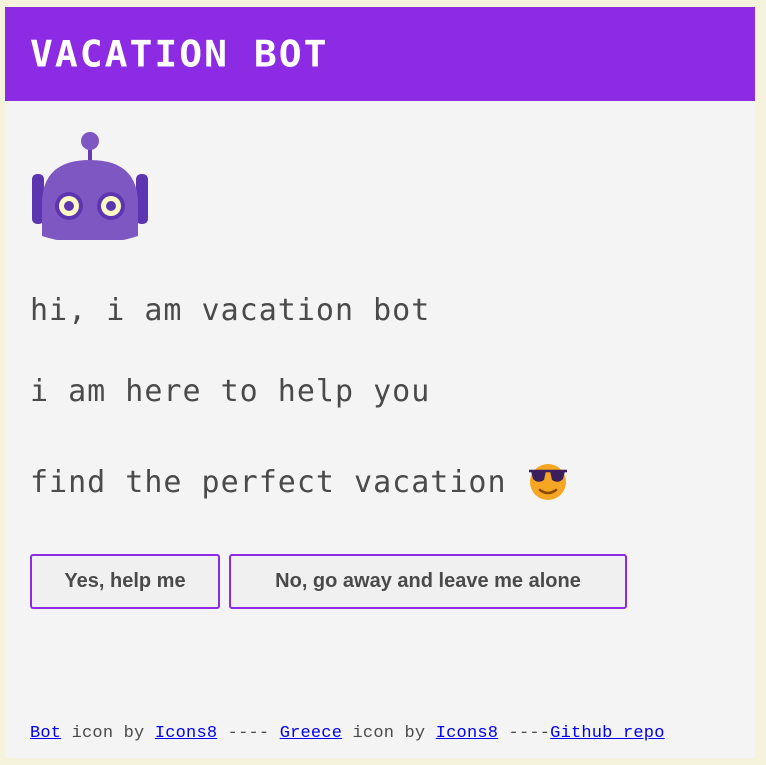 The image size is (766, 765). Describe the element at coordinates (380, 54) in the screenshot. I see `header-bar: VACATION BOT` at that location.